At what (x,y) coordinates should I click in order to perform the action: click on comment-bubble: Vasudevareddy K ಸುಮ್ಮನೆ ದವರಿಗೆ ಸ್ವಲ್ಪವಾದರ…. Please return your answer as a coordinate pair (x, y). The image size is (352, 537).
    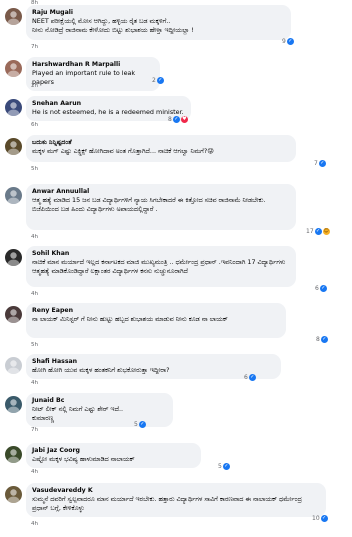
    Looking at the image, I should click on (176, 500).